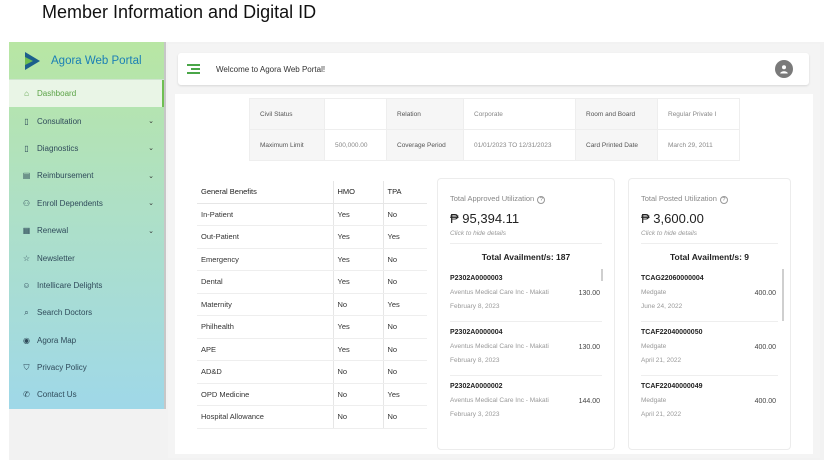 This screenshot has width=828, height=465. Describe the element at coordinates (485, 218) in the screenshot. I see `approved-amount: ₱ 95,394.11` at that location.